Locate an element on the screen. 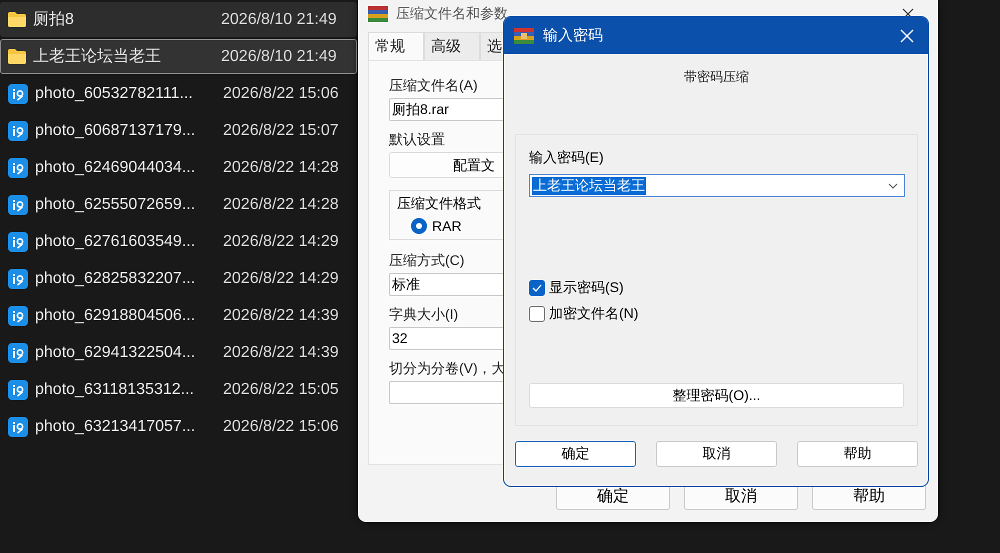 The width and height of the screenshot is (1000, 553). file-row: 上老王论坛当老王 2026/8/10 21:49 is located at coordinates (178, 56).